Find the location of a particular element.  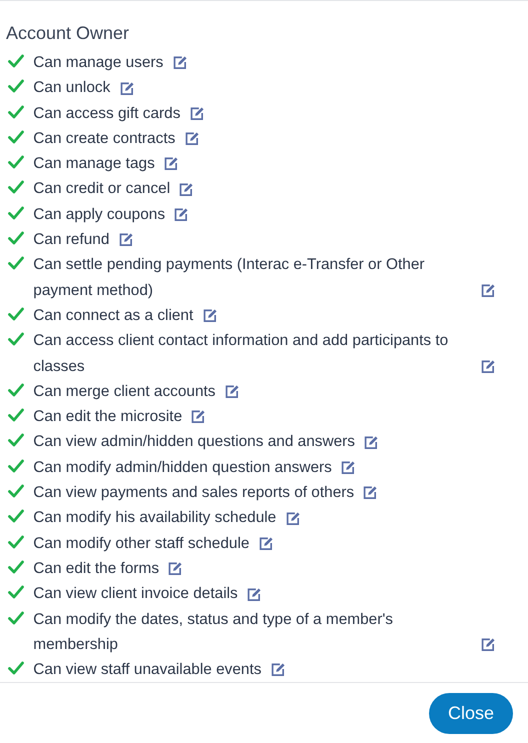

permission-label: Can modify admin/hidden question answers is located at coordinates (182, 468).